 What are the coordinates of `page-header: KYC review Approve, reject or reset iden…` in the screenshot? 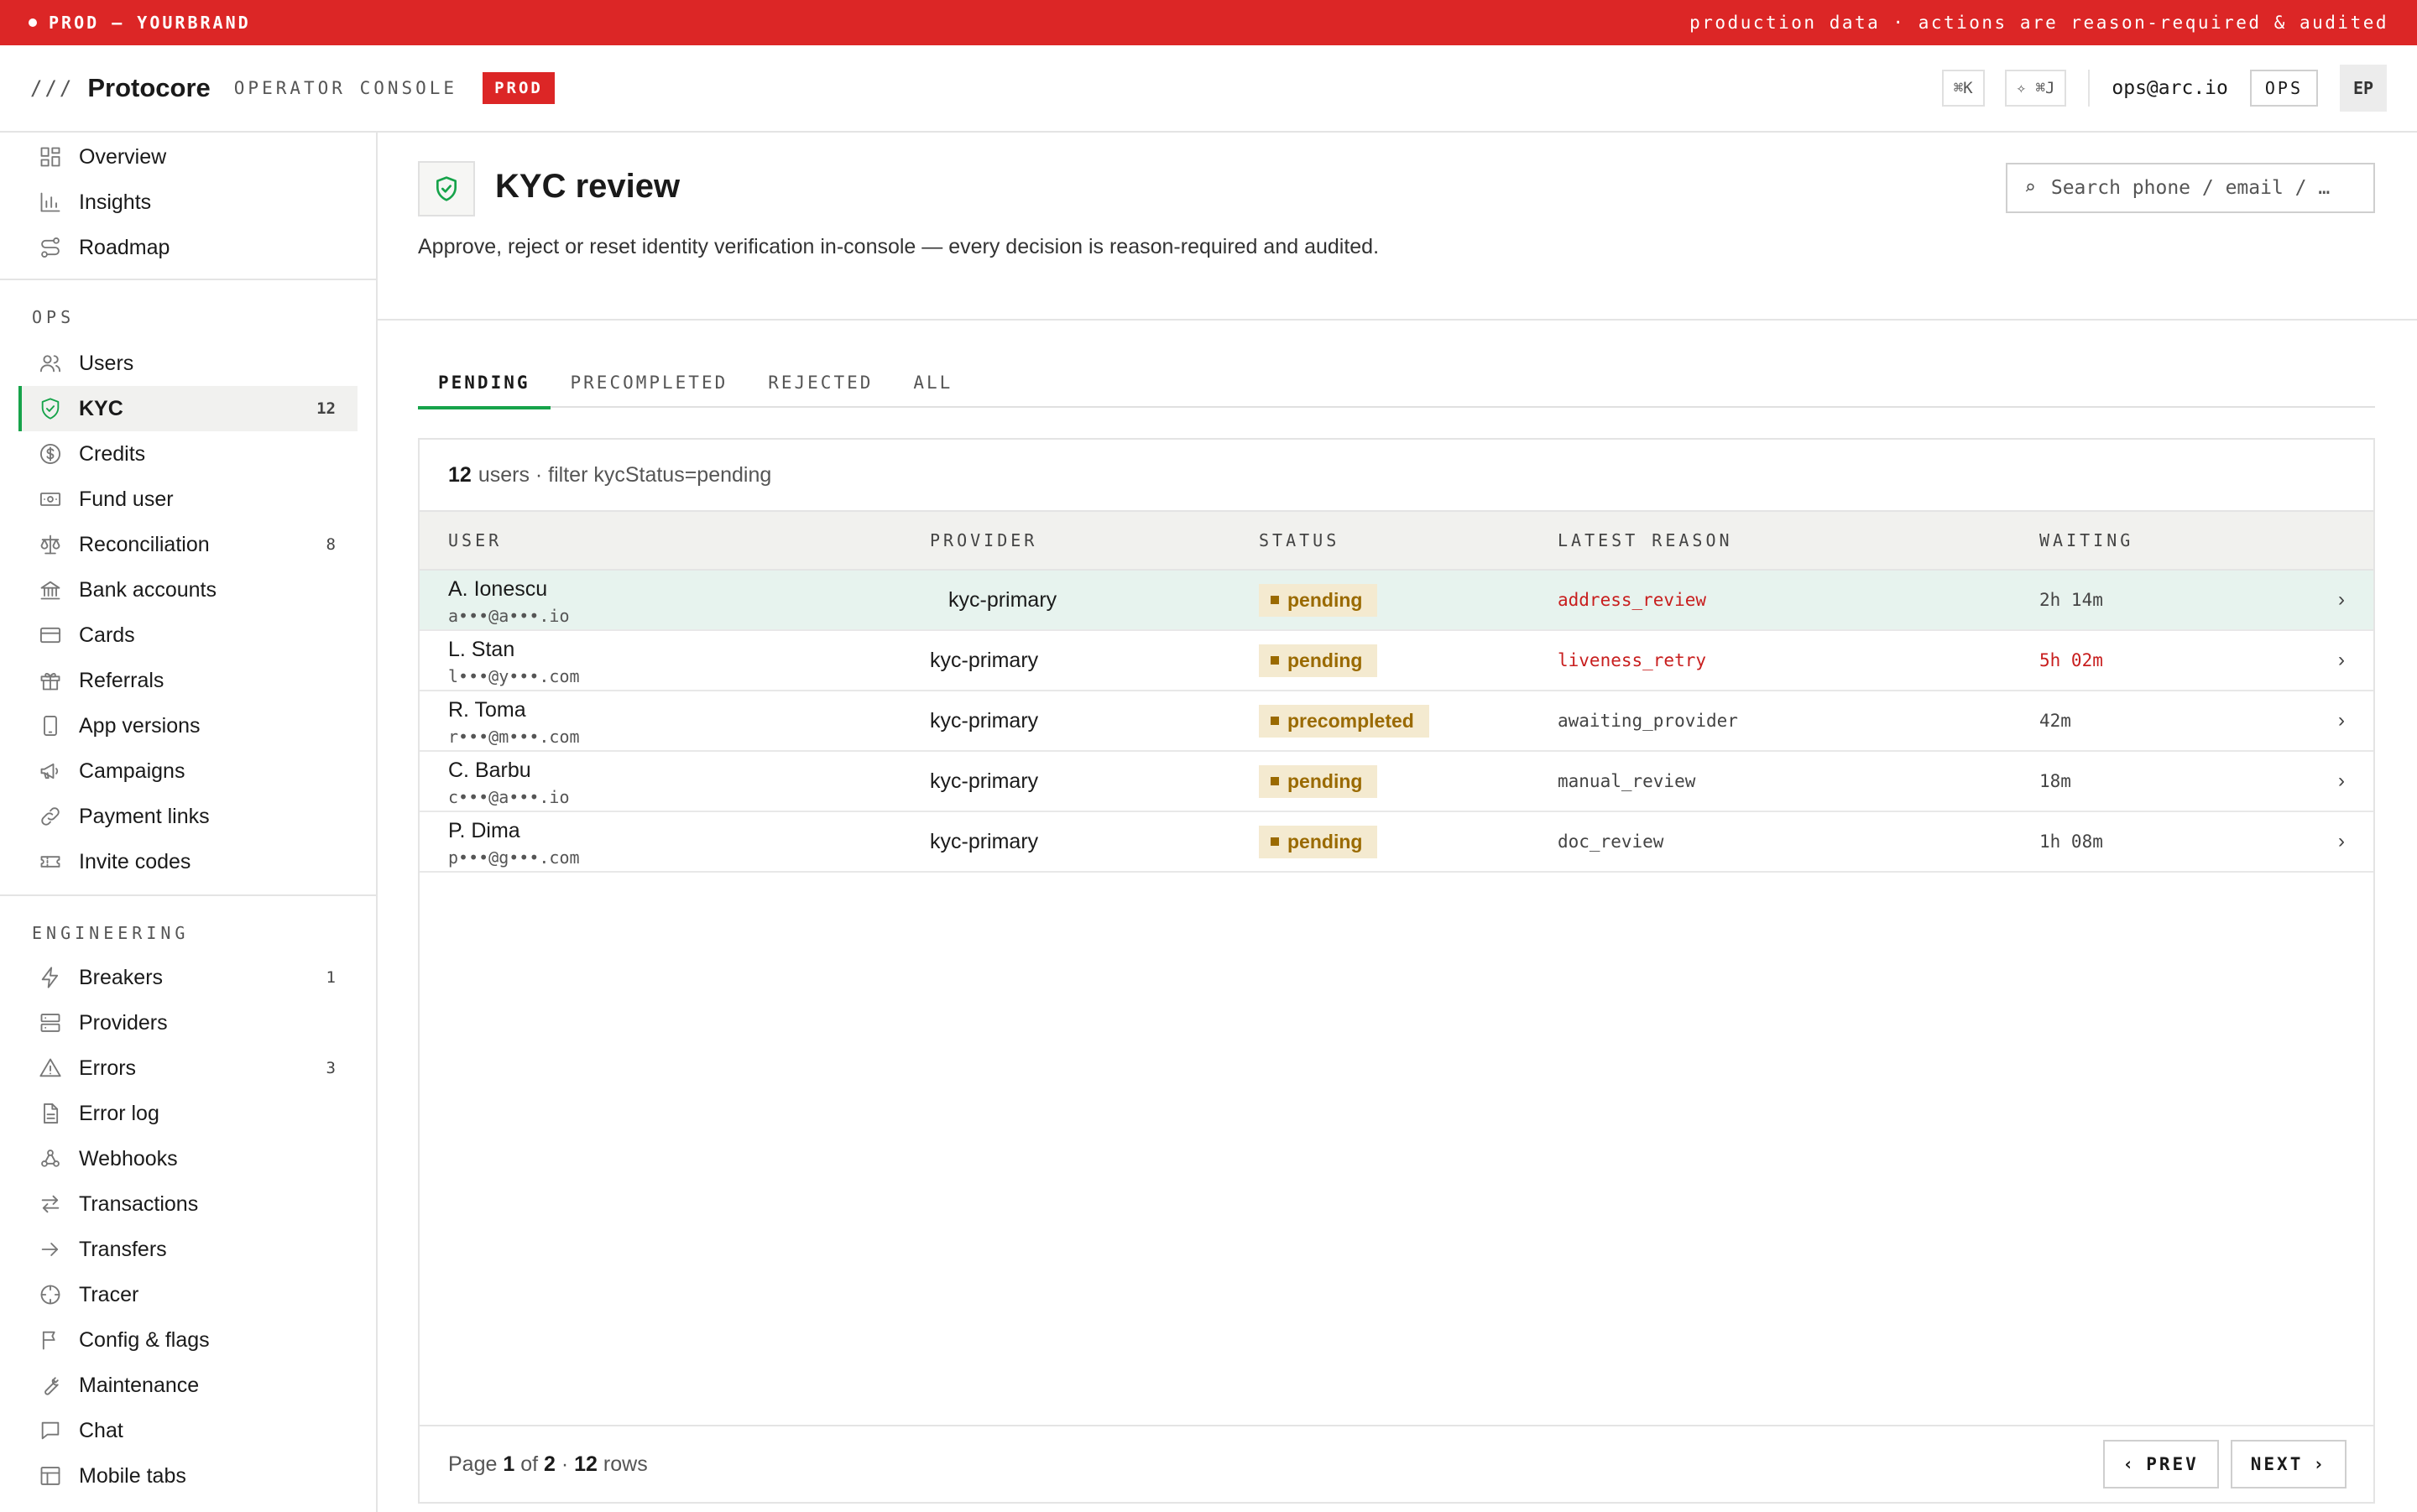 It's located at (1397, 227).